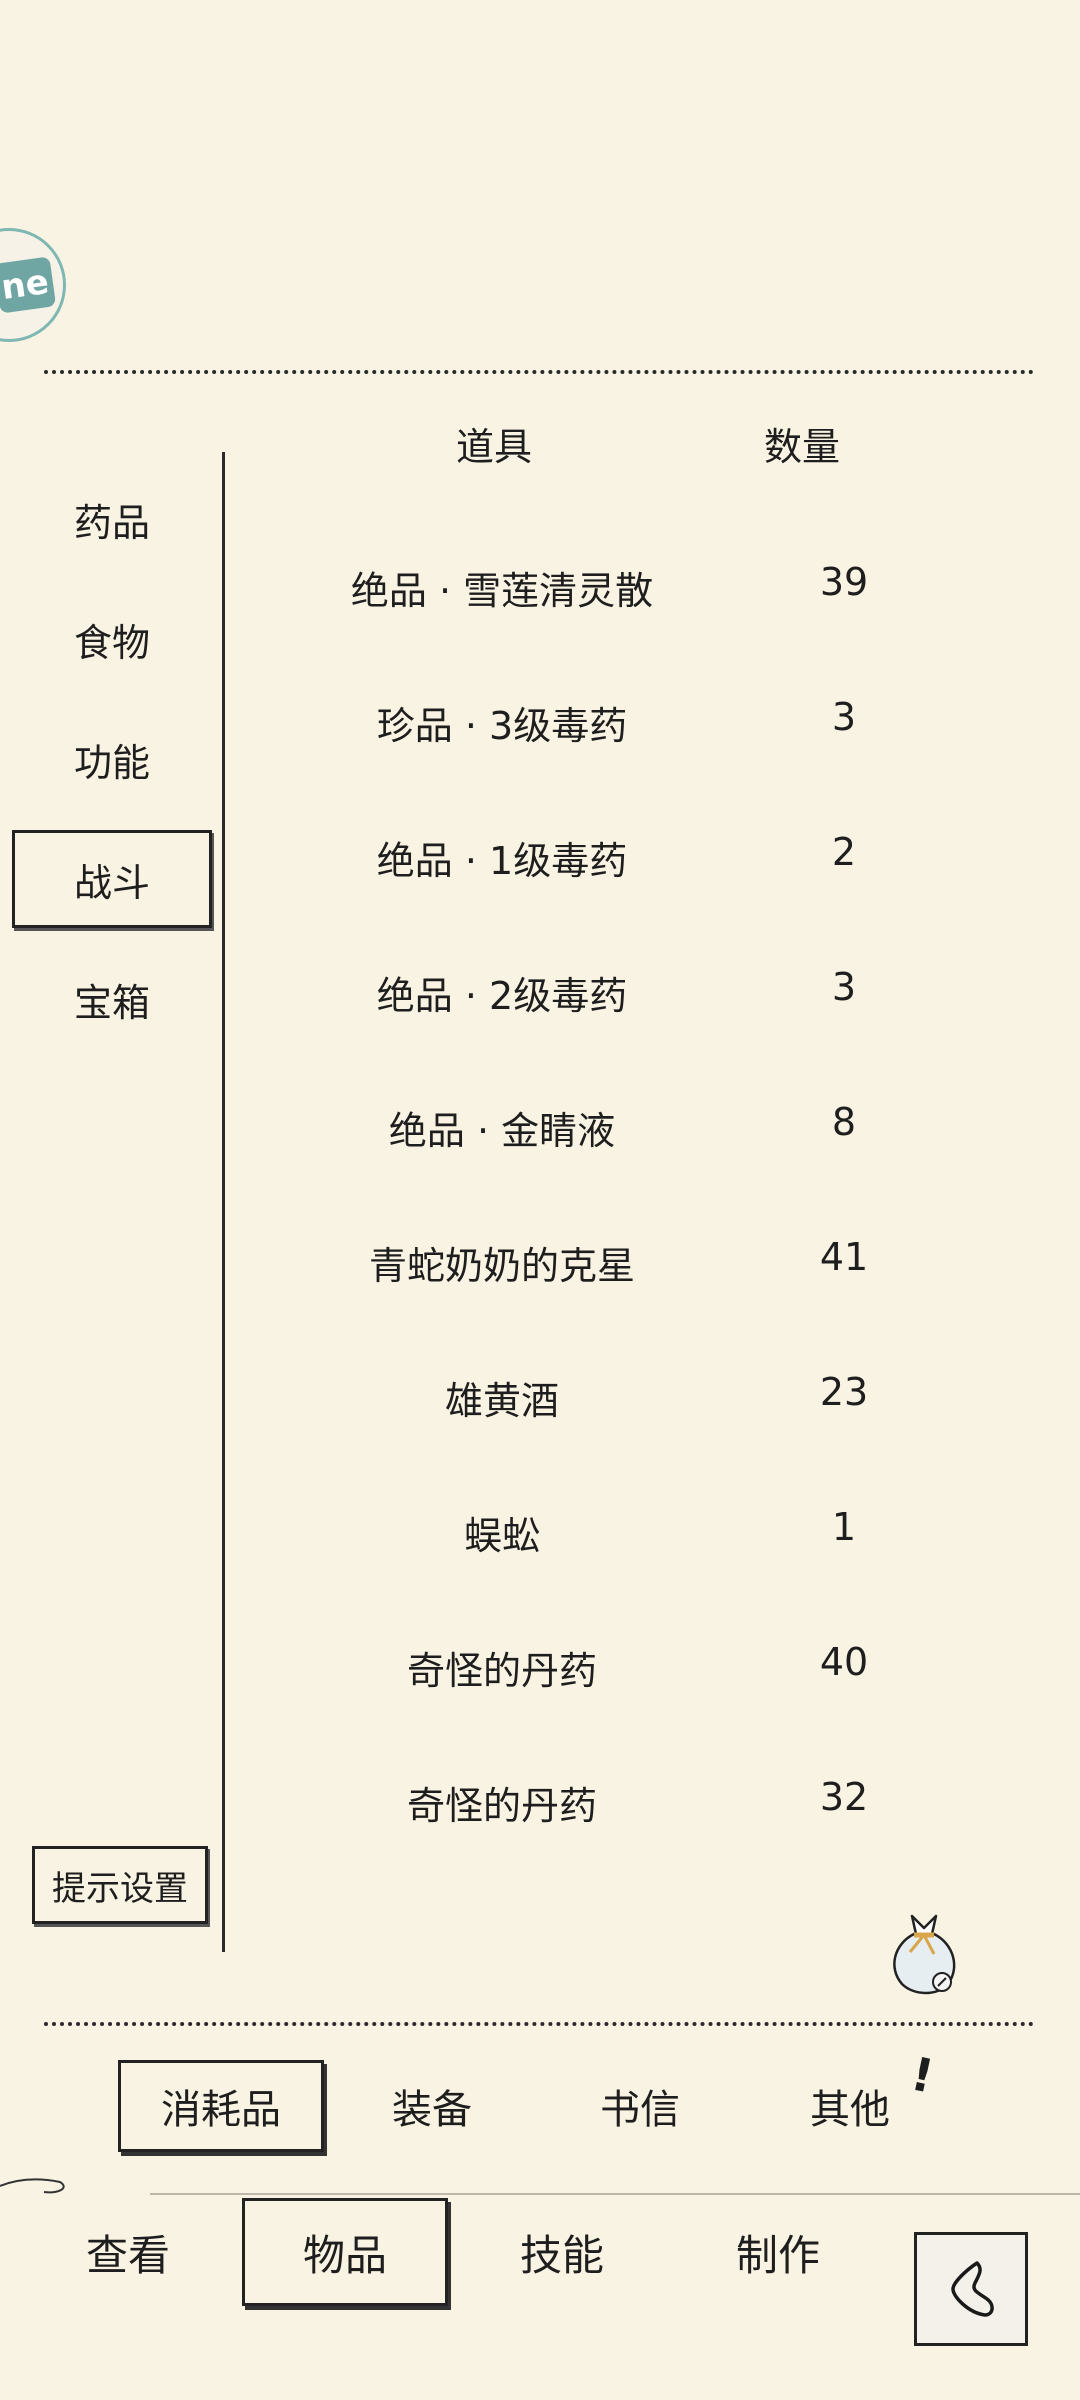 The height and width of the screenshot is (2400, 1080). What do you see at coordinates (844, 852) in the screenshot?
I see `item-quantity: 2` at bounding box center [844, 852].